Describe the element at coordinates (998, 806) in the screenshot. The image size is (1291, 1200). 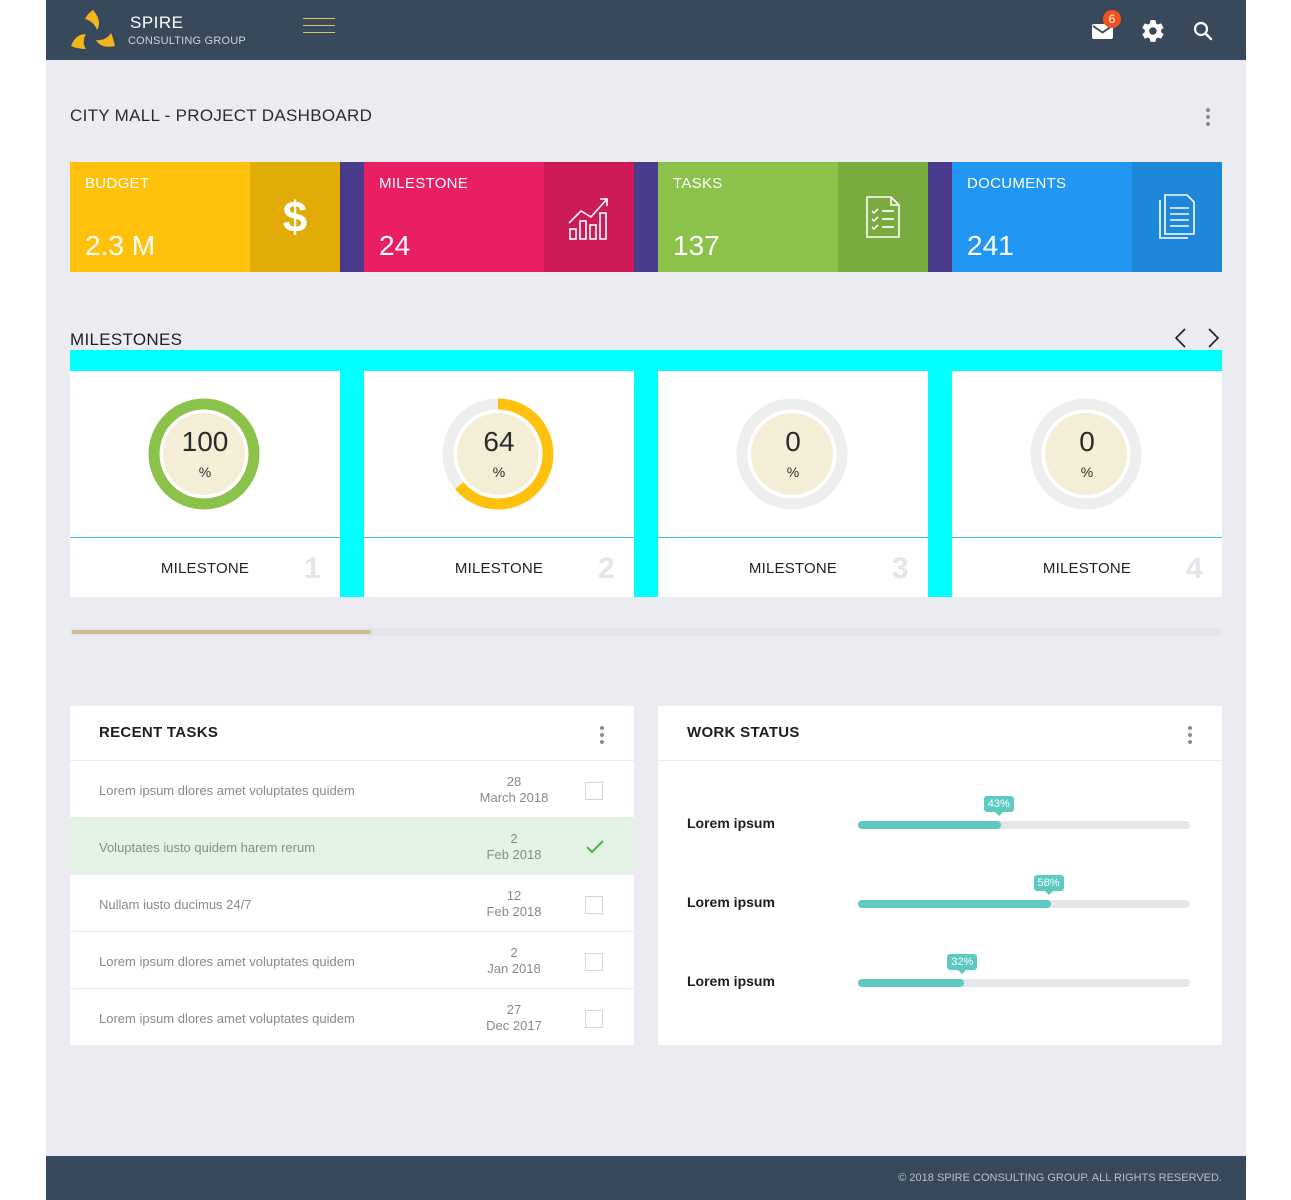
I see `work-status-percent-tooltip: 43%` at that location.